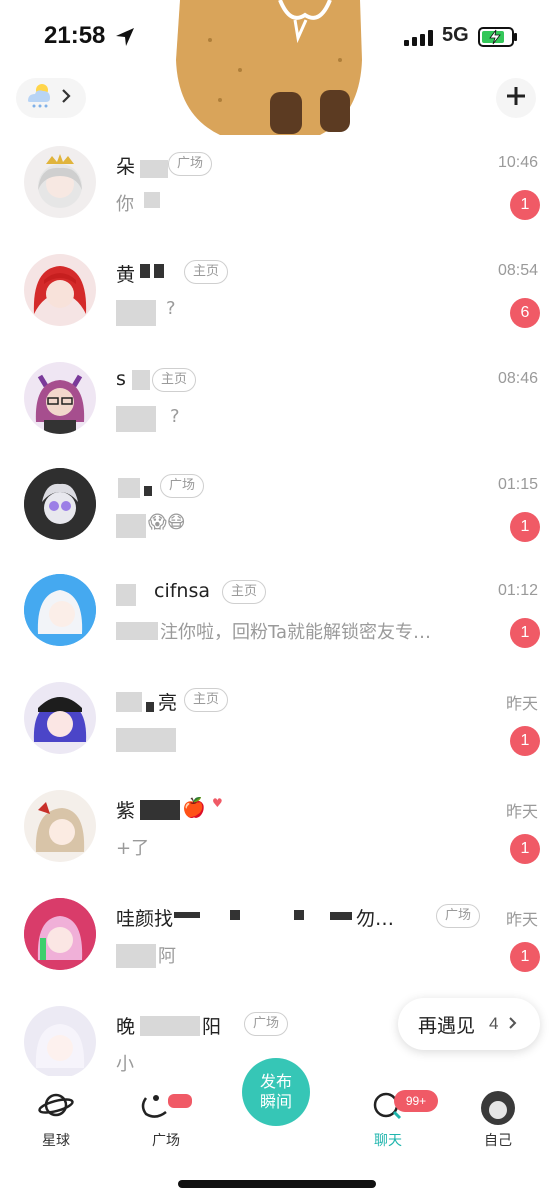  I want to click on chat-preview-suffix: ?, so click(175, 416).